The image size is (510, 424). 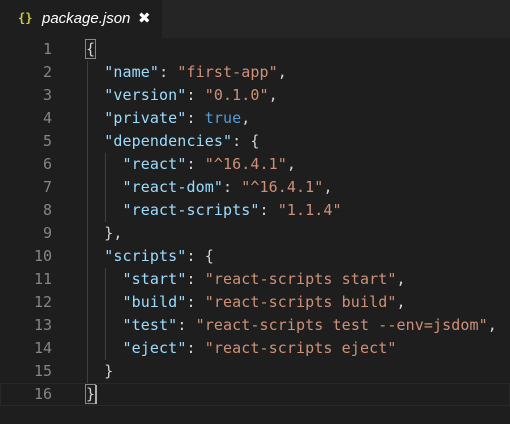 I want to click on tab-label: package.json, so click(x=86, y=18).